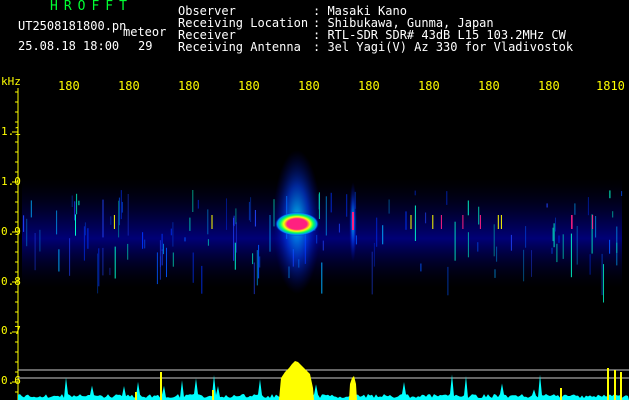 This screenshot has width=629, height=400. I want to click on y-tick-label: 1.1, so click(11, 131).